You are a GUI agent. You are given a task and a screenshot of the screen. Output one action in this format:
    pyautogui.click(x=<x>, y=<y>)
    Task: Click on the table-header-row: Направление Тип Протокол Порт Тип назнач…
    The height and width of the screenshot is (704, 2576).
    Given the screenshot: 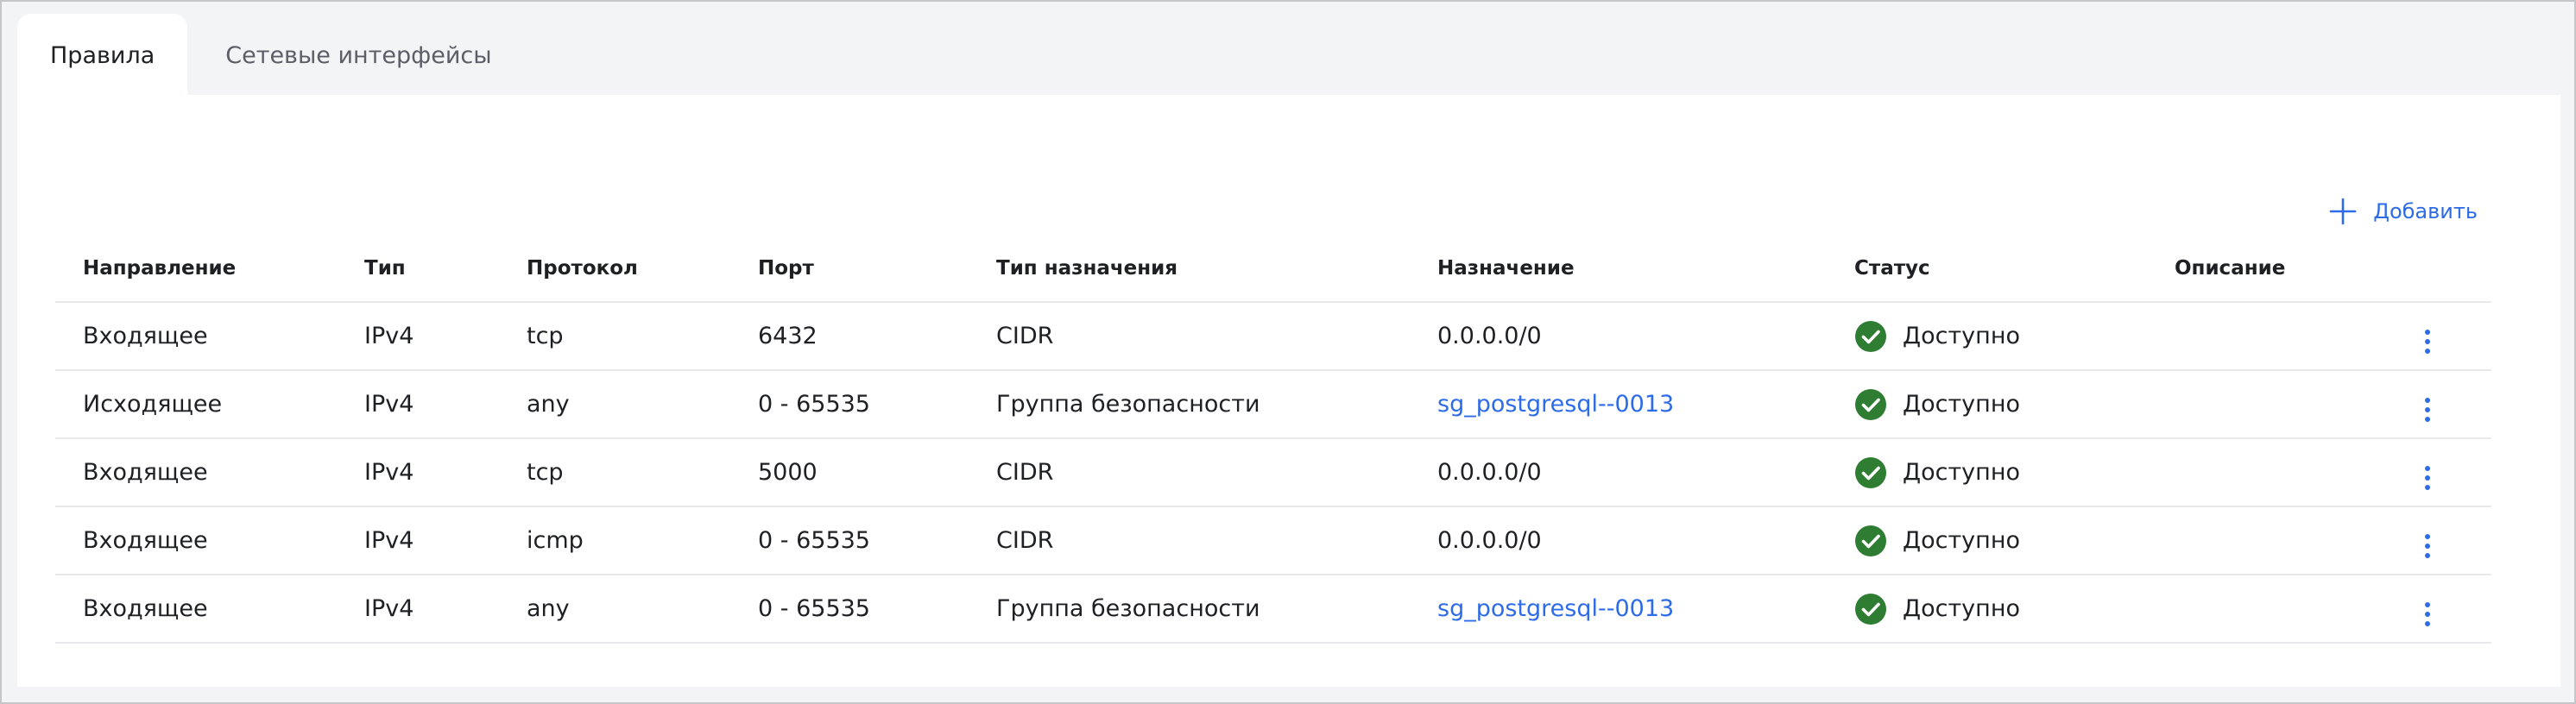 What is the action you would take?
    pyautogui.click(x=1273, y=269)
    